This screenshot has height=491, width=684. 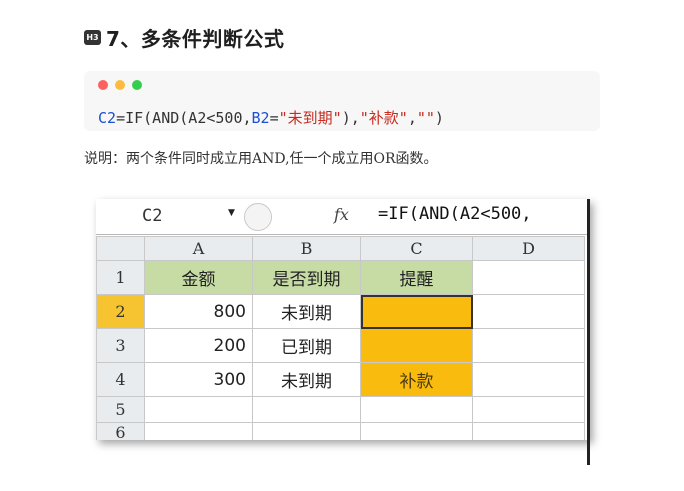 What do you see at coordinates (383, 118) in the screenshot?
I see `code-token: "补款"` at bounding box center [383, 118].